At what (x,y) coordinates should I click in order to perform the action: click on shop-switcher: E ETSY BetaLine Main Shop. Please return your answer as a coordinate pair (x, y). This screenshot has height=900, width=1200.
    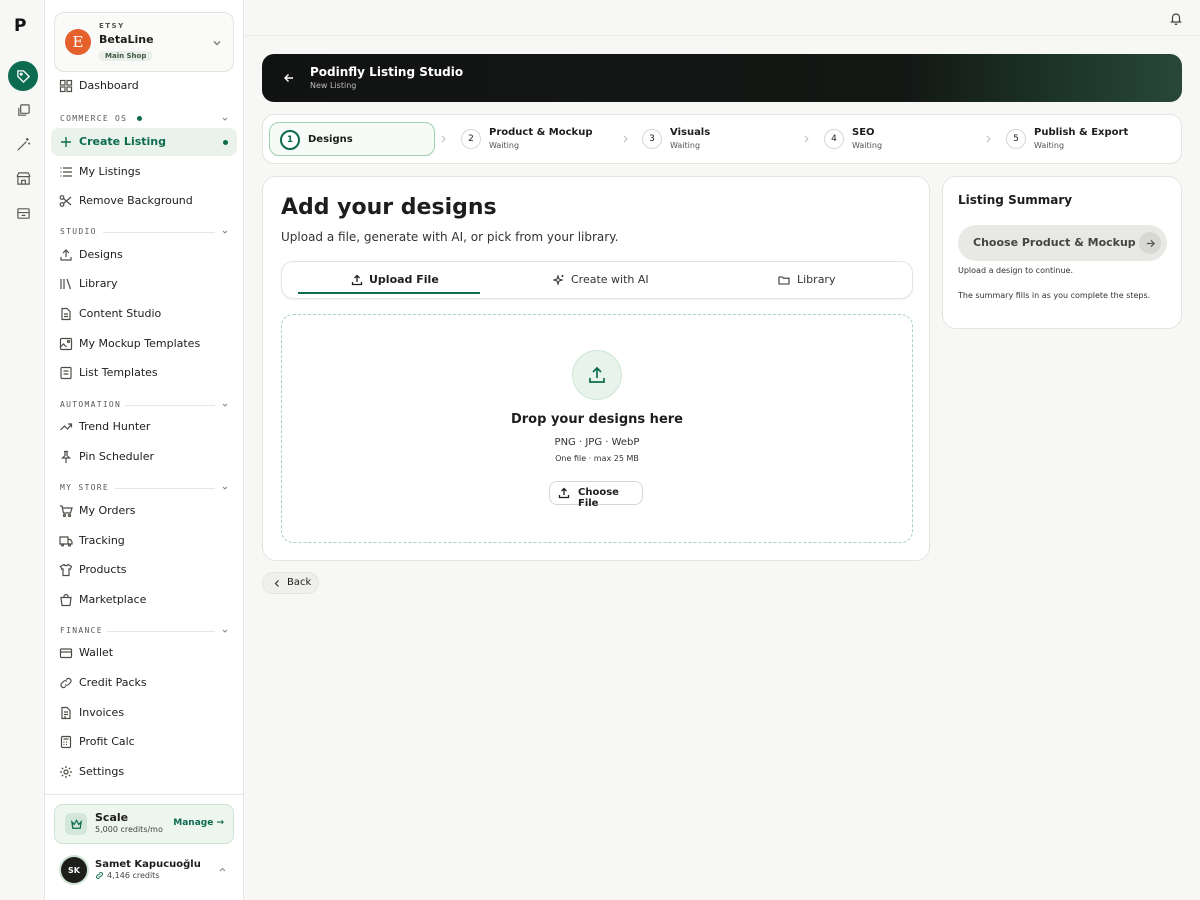
    Looking at the image, I should click on (144, 42).